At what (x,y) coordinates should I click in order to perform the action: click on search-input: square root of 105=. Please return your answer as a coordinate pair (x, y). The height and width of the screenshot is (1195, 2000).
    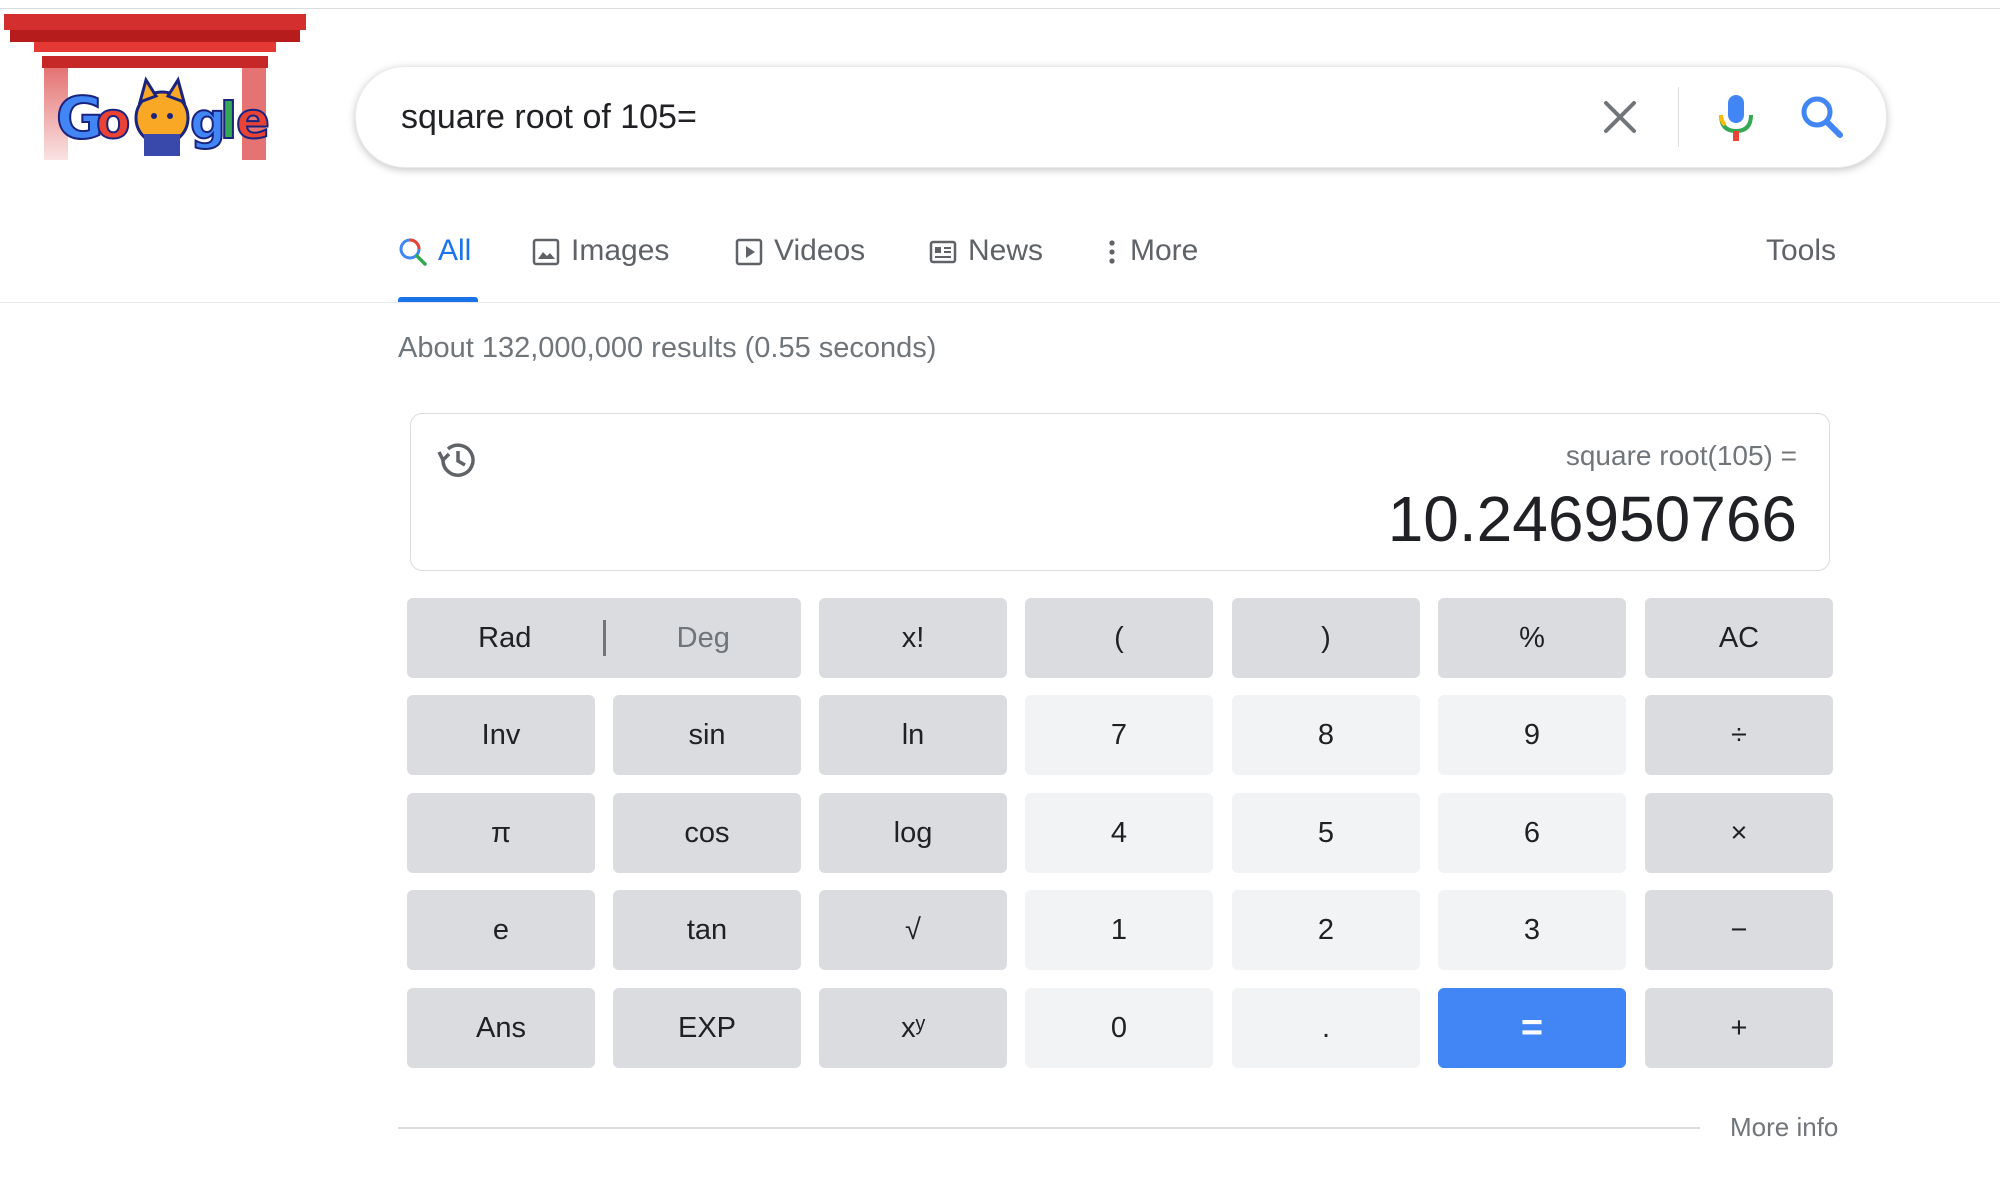
    Looking at the image, I should click on (549, 117).